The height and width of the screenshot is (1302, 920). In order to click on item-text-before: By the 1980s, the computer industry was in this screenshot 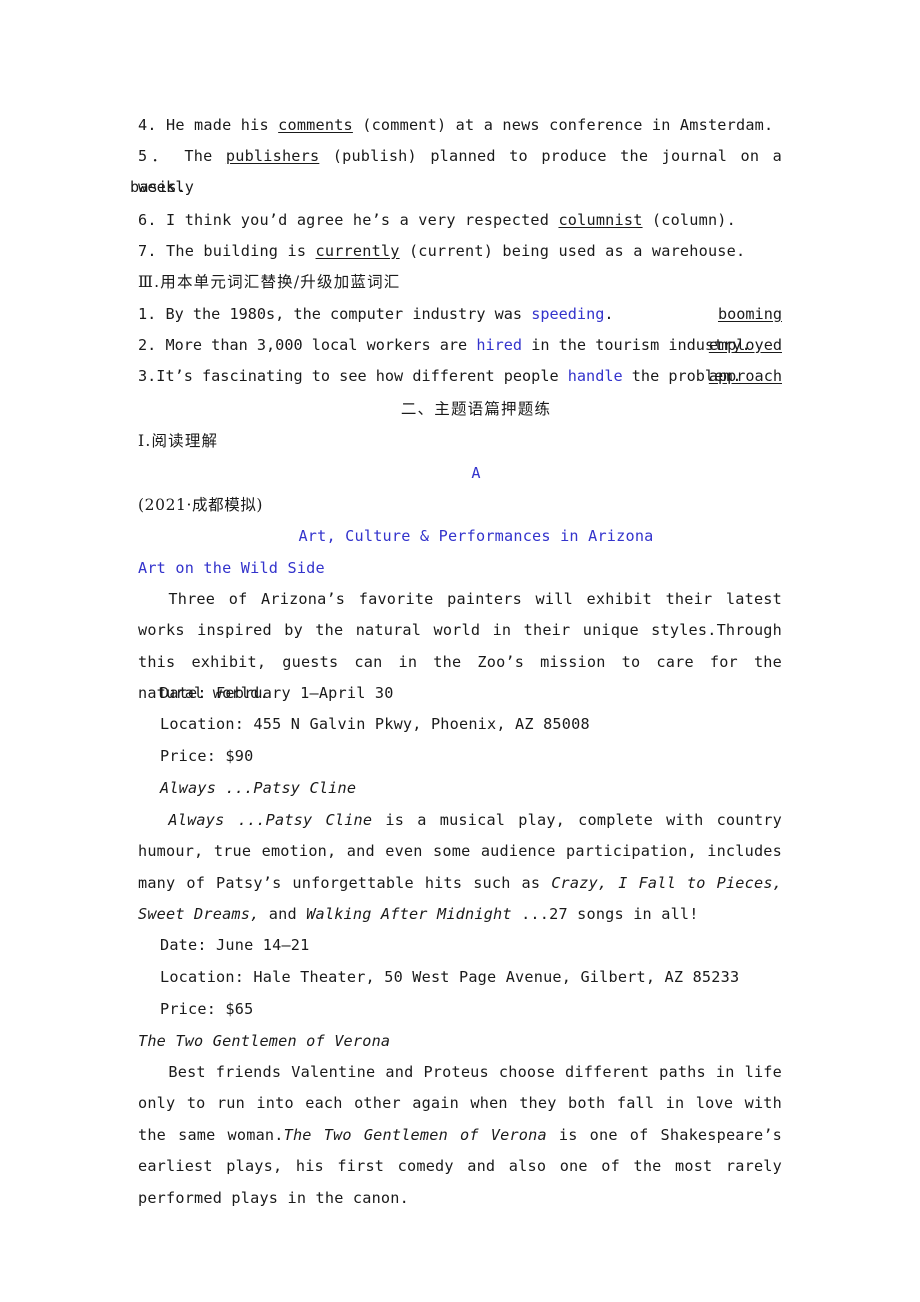, I will do `click(348, 314)`.